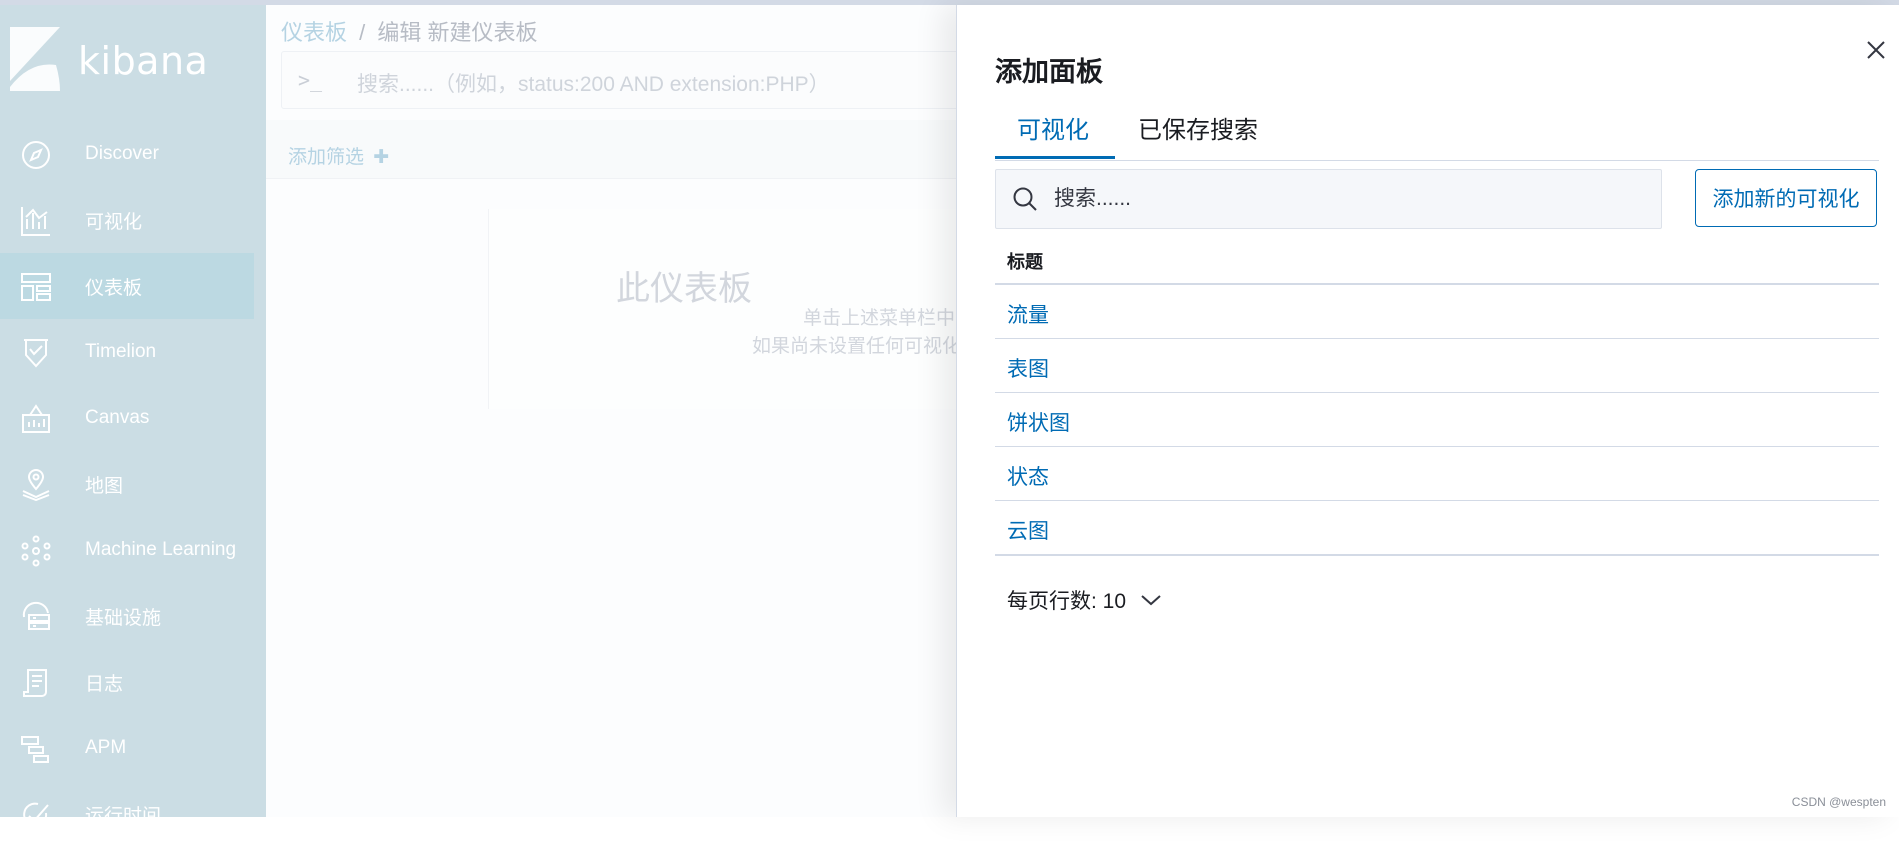 The image size is (1899, 847). I want to click on empty-state-title: 此仪表板, so click(684, 289).